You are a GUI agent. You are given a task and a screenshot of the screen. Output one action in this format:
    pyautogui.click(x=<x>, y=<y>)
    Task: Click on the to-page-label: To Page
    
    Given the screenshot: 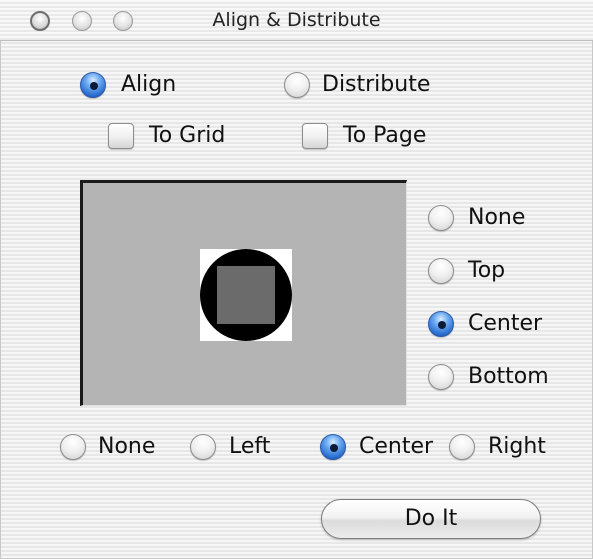 What is the action you would take?
    pyautogui.click(x=384, y=136)
    